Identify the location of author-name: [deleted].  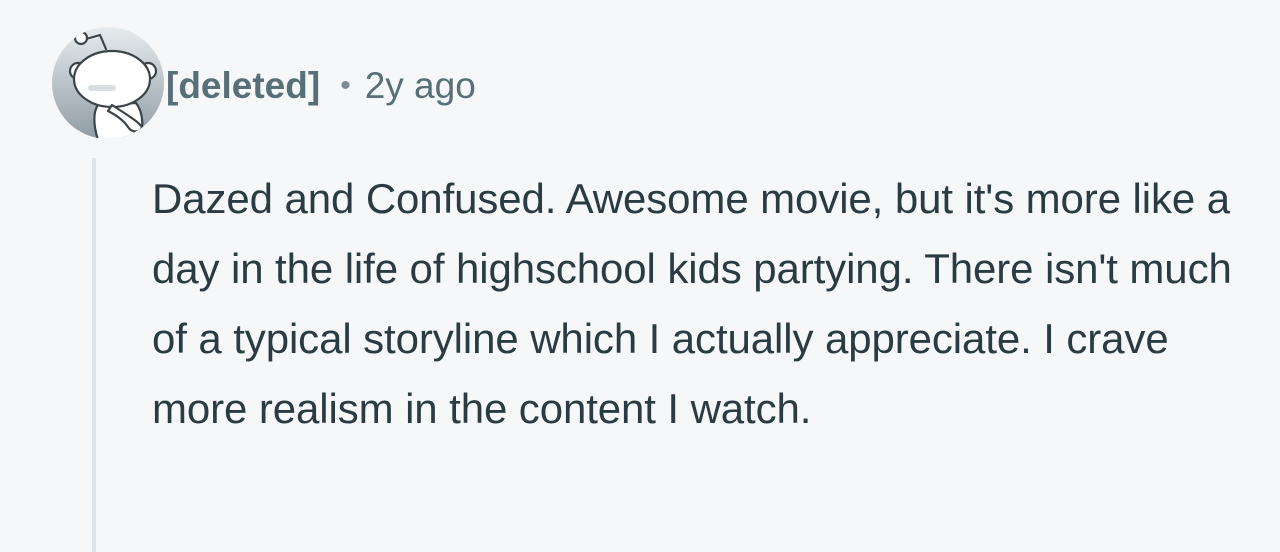
(243, 86).